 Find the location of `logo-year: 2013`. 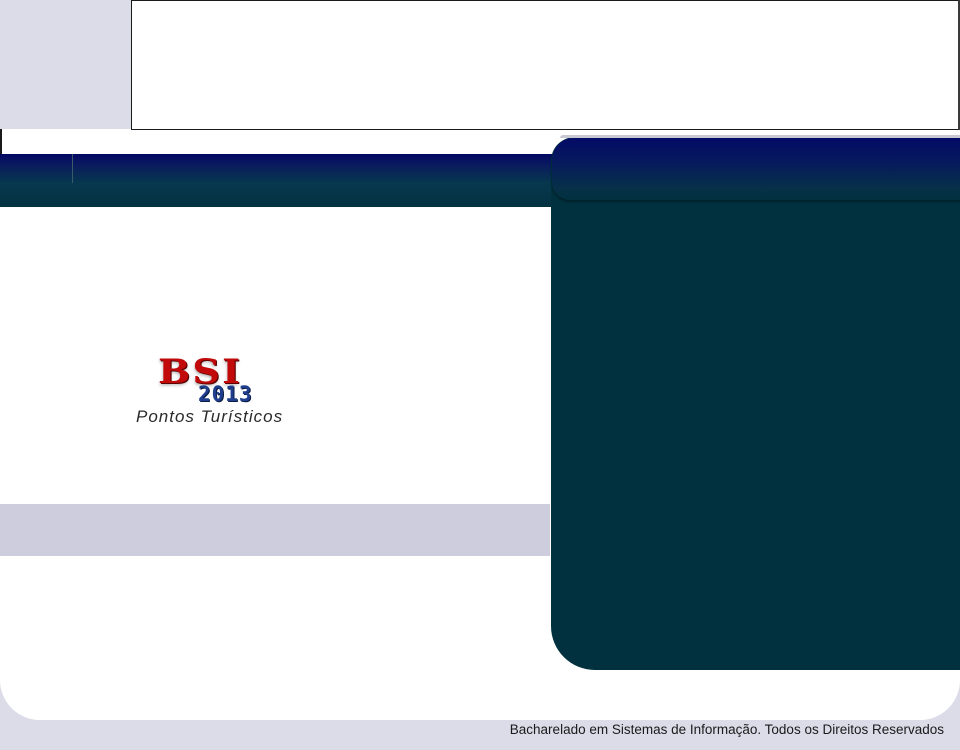

logo-year: 2013 is located at coordinates (225, 394).